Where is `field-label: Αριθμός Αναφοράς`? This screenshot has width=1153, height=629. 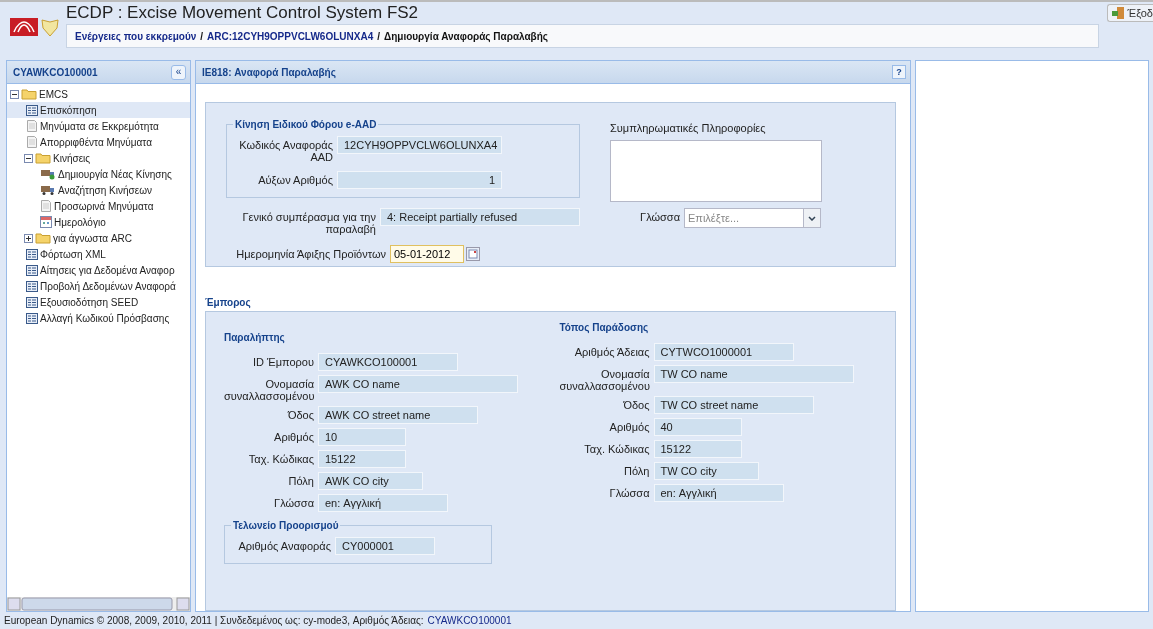 field-label: Αριθμός Αναφοράς is located at coordinates (284, 545).